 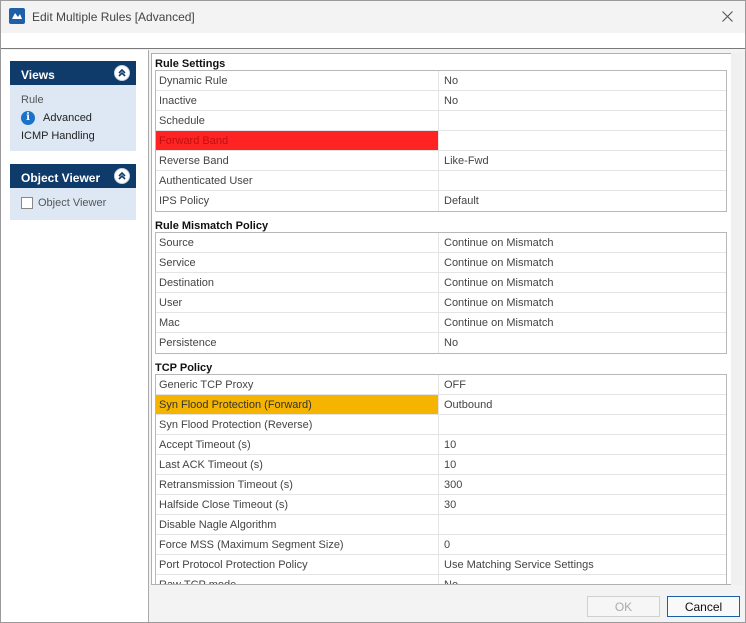 What do you see at coordinates (297, 80) in the screenshot?
I see `property-name: Dynamic Rule` at bounding box center [297, 80].